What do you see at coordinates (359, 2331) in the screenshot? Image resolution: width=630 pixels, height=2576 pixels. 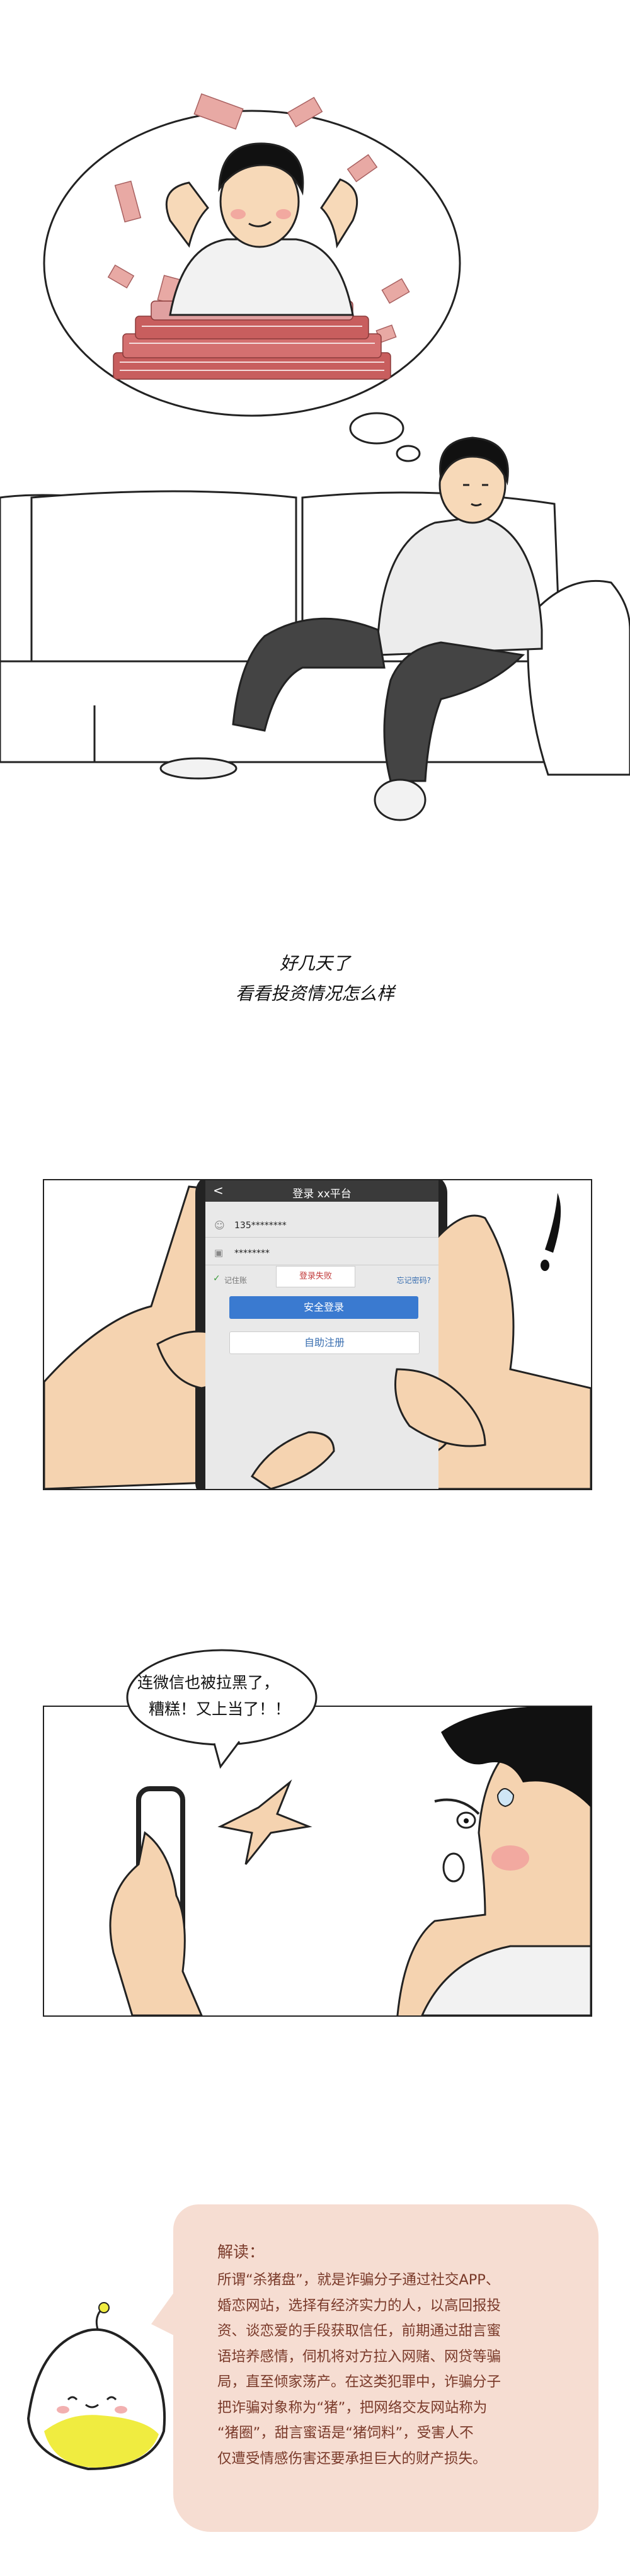 I see `note-line: 资、谈恋爱的手段获取信任，前期通过甜言蜜` at bounding box center [359, 2331].